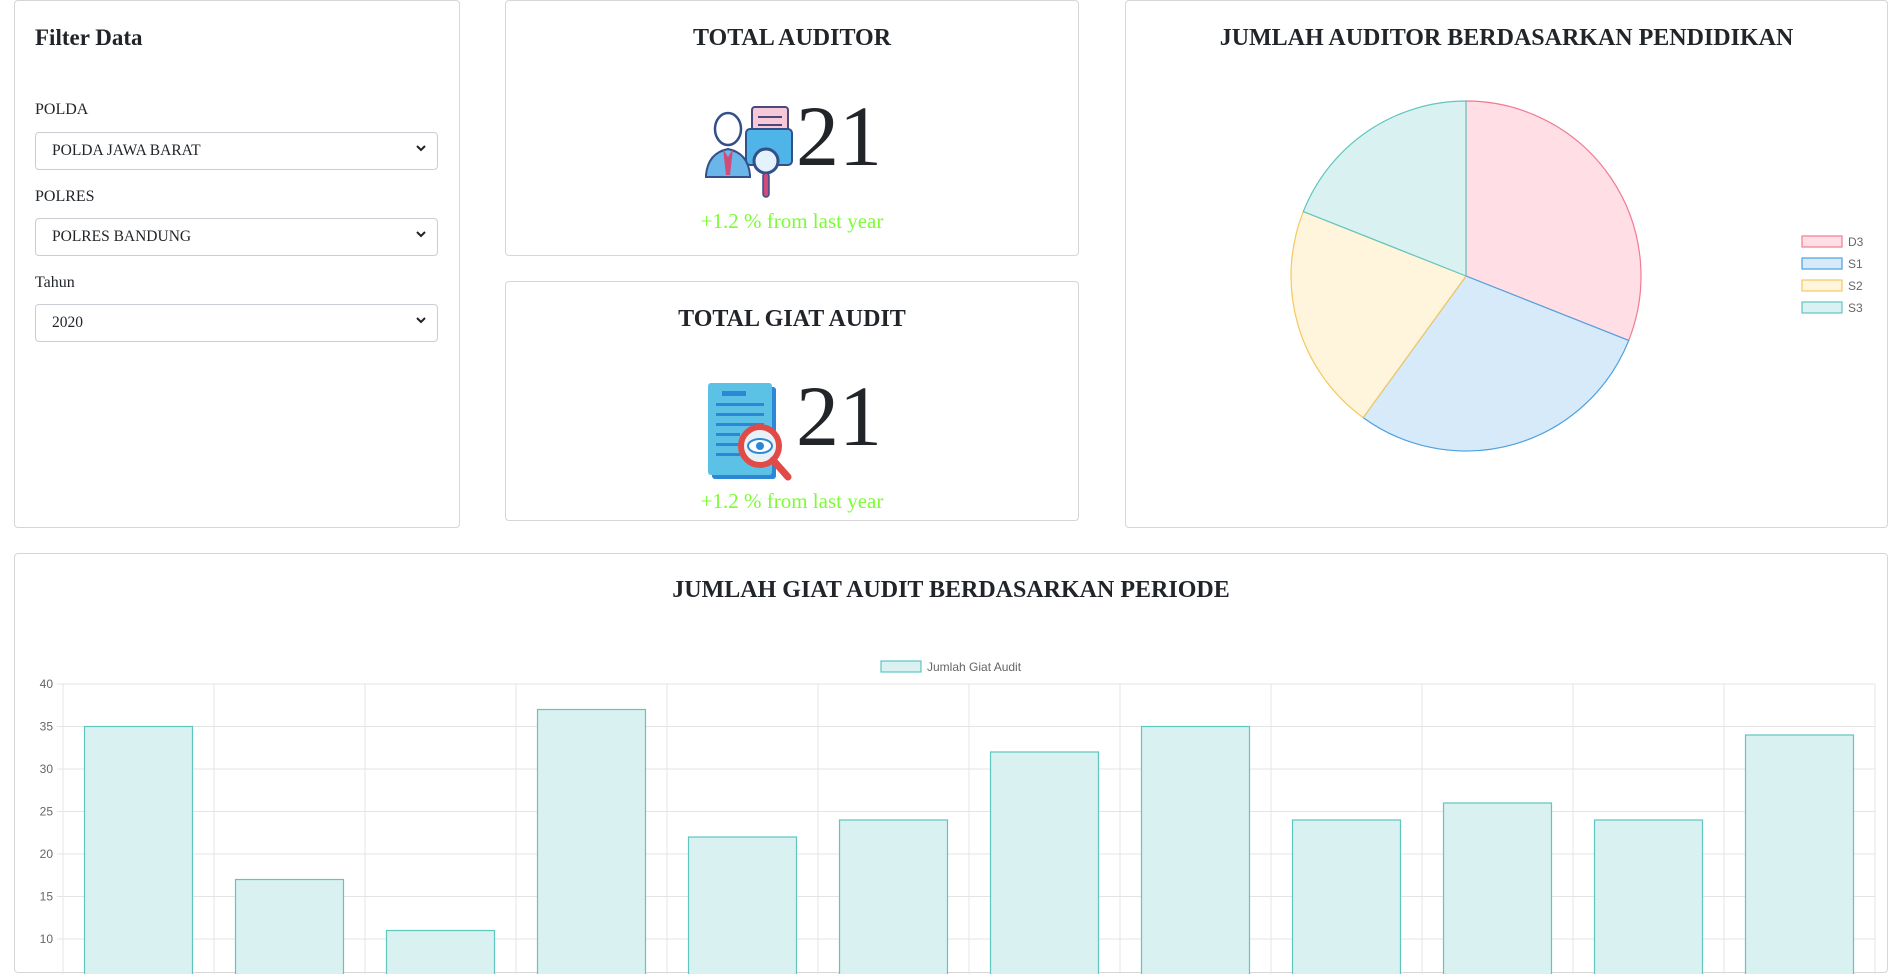 This screenshot has height=974, width=1900. What do you see at coordinates (1855, 264) in the screenshot?
I see `legend-label-s1: S1` at bounding box center [1855, 264].